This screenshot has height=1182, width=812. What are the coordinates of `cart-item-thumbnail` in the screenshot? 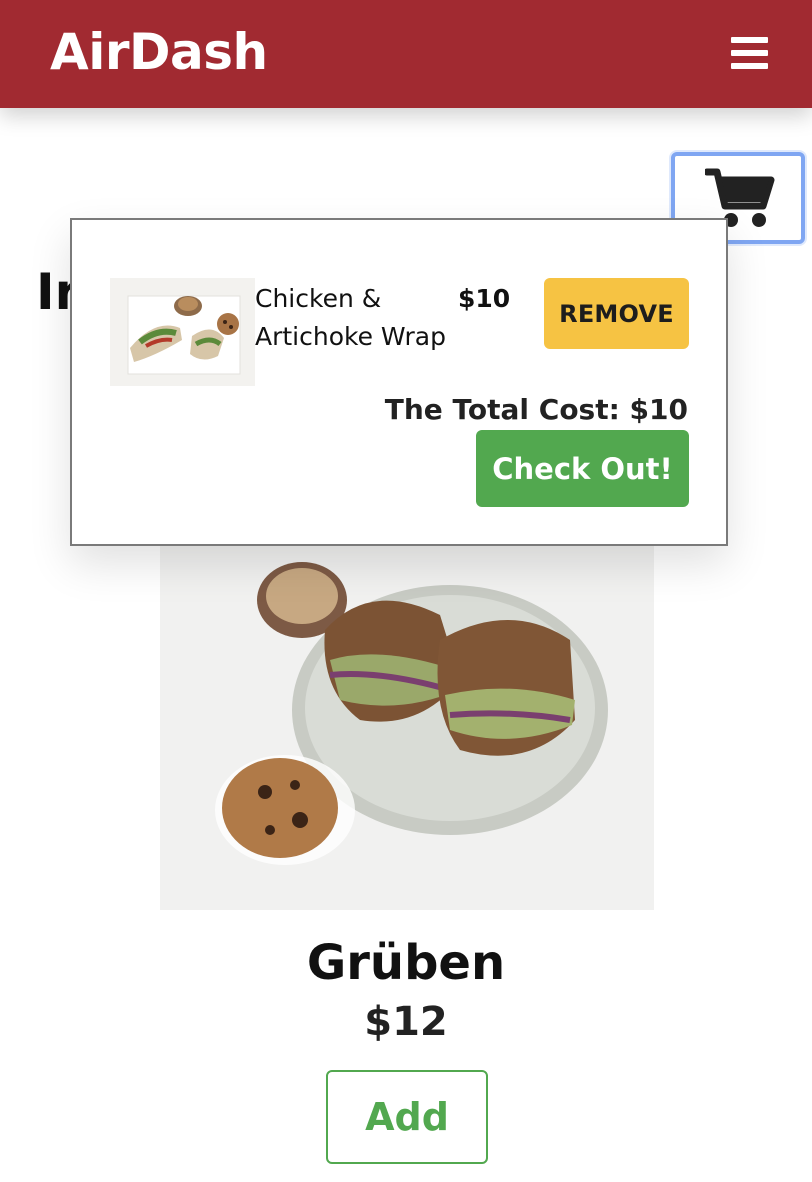 It's located at (182, 332).